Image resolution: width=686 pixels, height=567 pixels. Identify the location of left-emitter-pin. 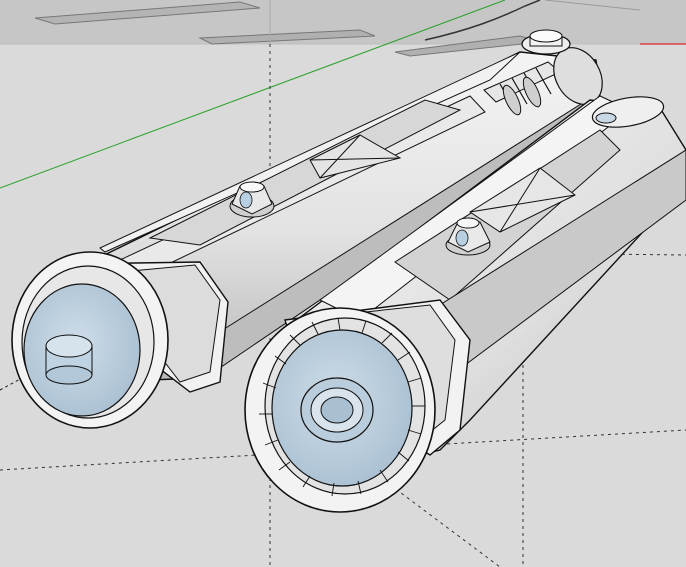
(69, 359).